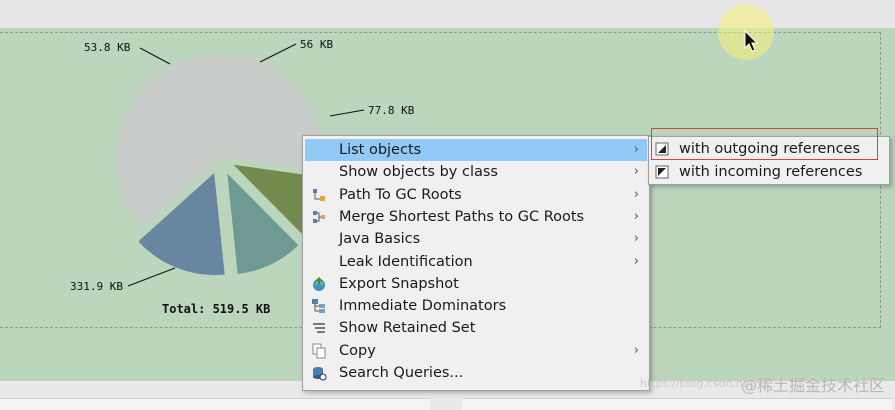 The height and width of the screenshot is (410, 895). Describe the element at coordinates (476, 284) in the screenshot. I see `menu-item-export-snapshot: Export Snapshot` at that location.